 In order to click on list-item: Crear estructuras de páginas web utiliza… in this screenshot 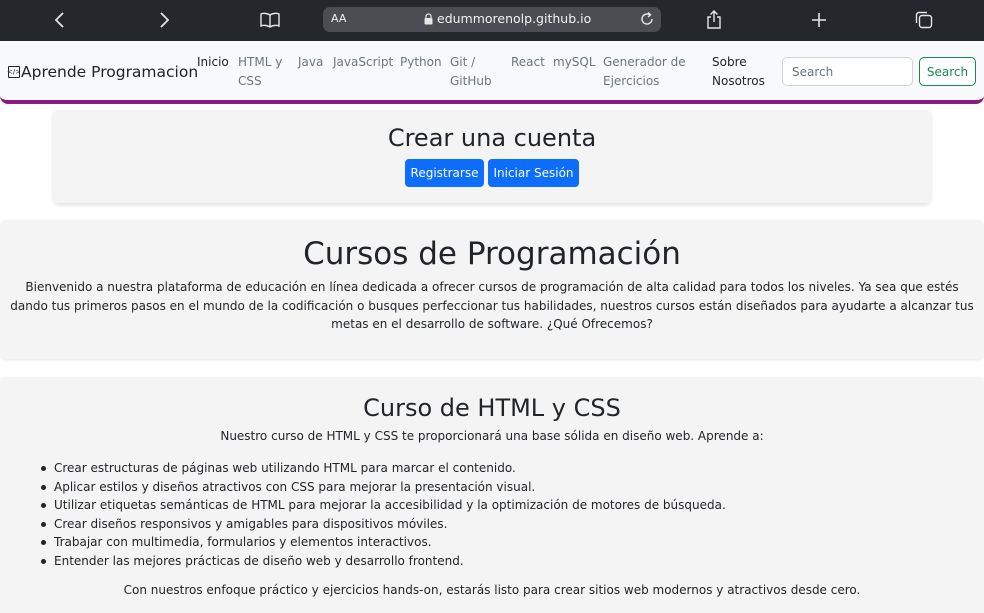, I will do `click(383, 468)`.